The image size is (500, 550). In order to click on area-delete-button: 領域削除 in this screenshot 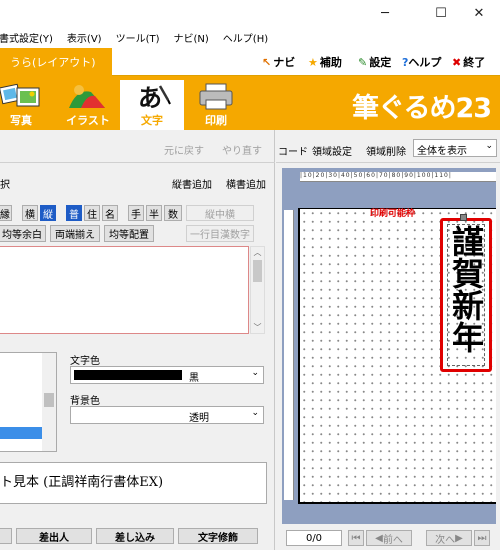, I will do `click(386, 150)`.